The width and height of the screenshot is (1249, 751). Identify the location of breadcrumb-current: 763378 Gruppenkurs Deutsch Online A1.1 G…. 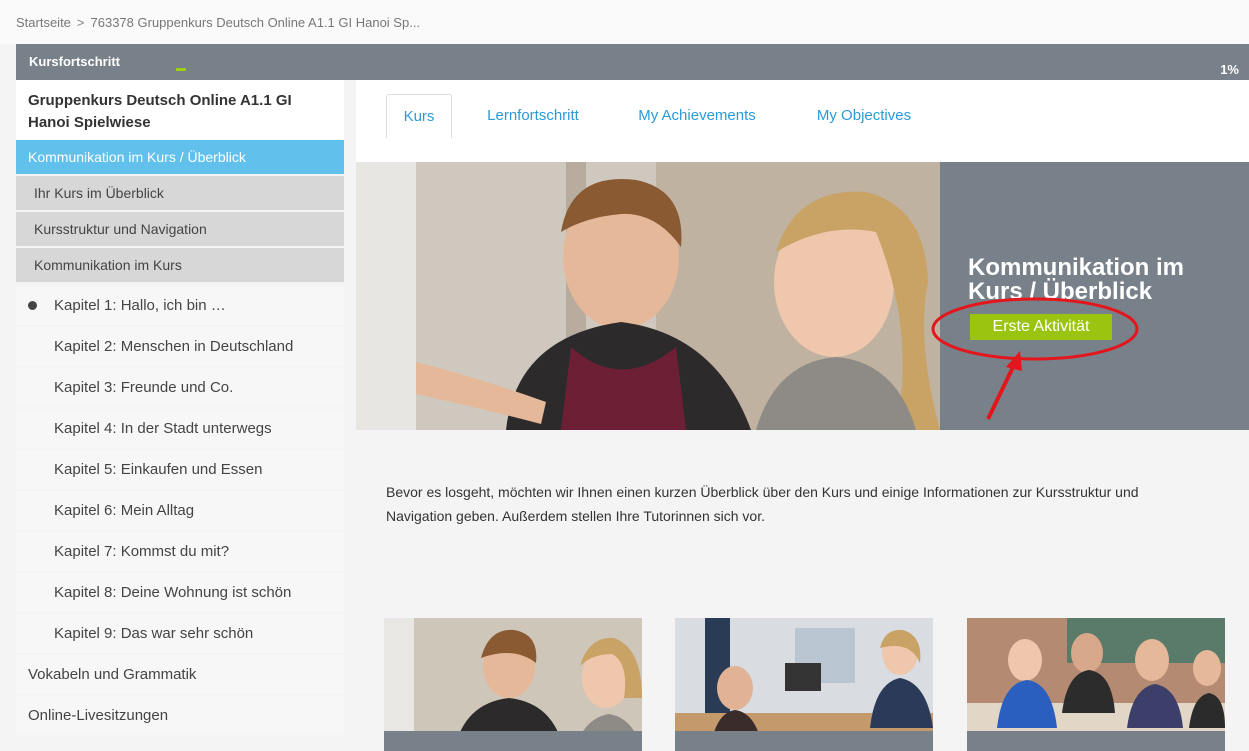
(256, 22).